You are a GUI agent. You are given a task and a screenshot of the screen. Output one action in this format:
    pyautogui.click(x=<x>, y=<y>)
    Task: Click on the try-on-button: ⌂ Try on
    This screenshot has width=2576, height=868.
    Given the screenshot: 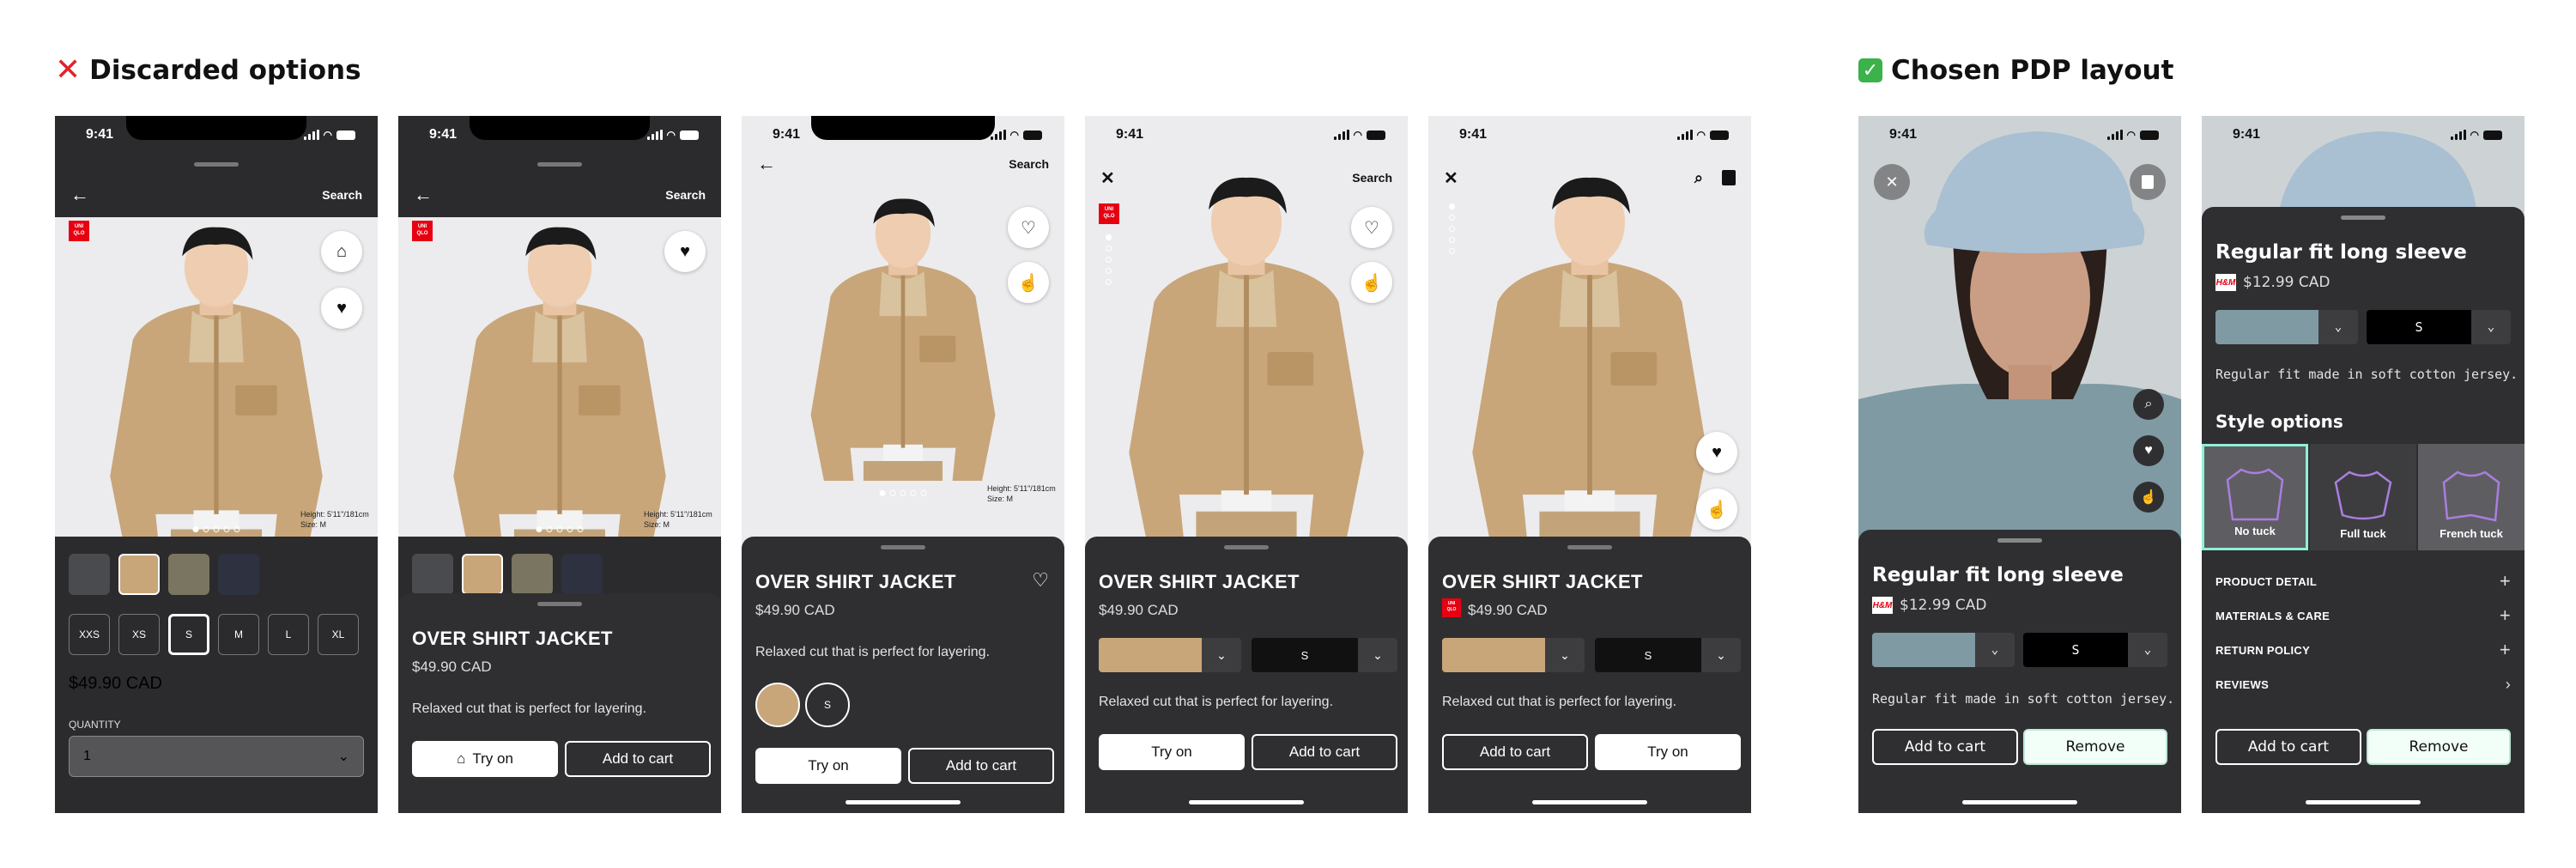 What is the action you would take?
    pyautogui.click(x=485, y=759)
    